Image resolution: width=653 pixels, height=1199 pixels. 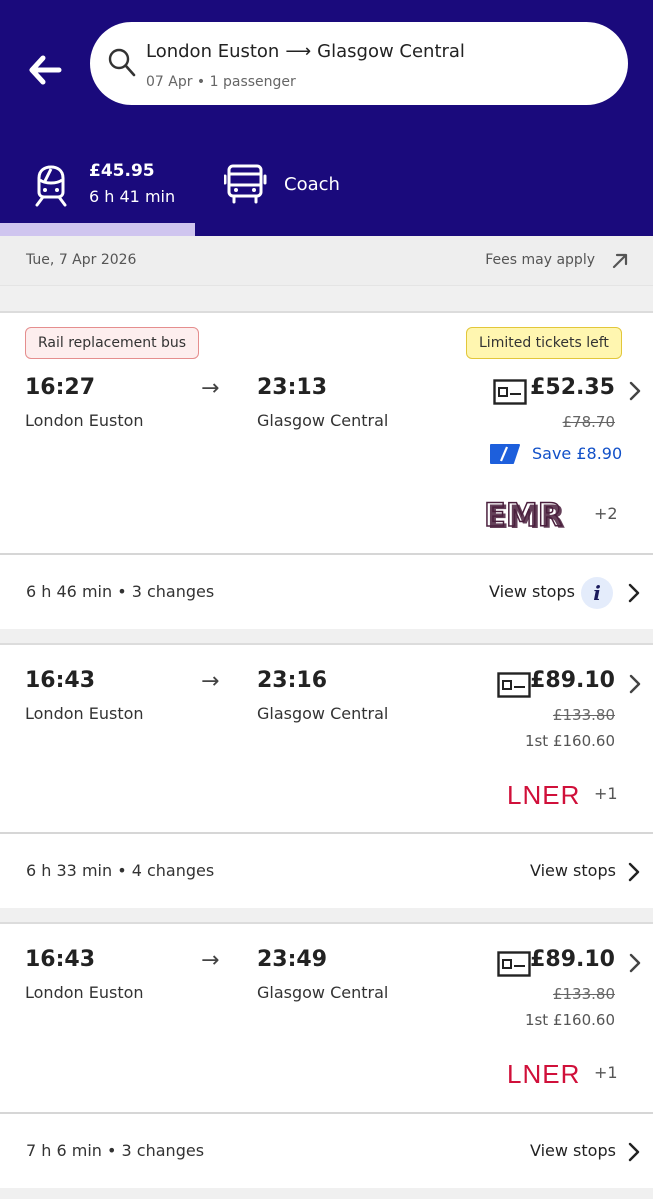 What do you see at coordinates (292, 387) in the screenshot?
I see `arrival-time: 23:13` at bounding box center [292, 387].